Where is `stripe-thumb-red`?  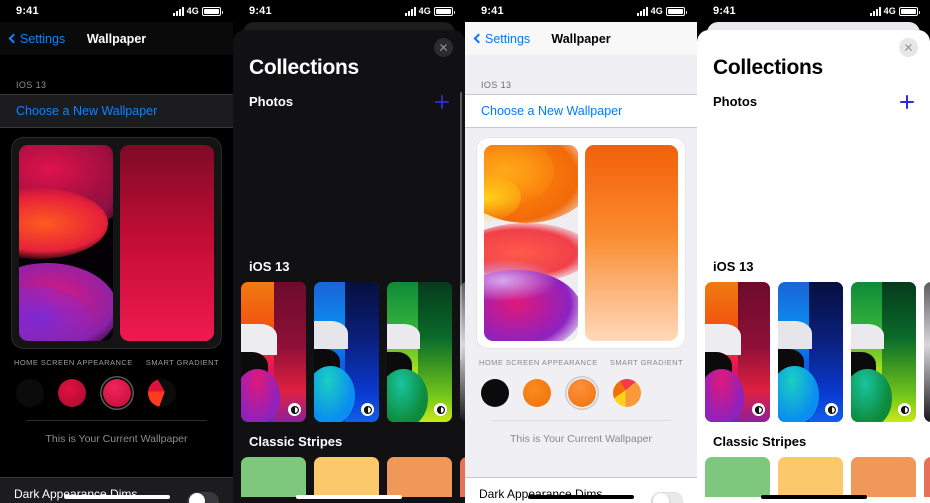
stripe-thumb-red is located at coordinates (927, 477).